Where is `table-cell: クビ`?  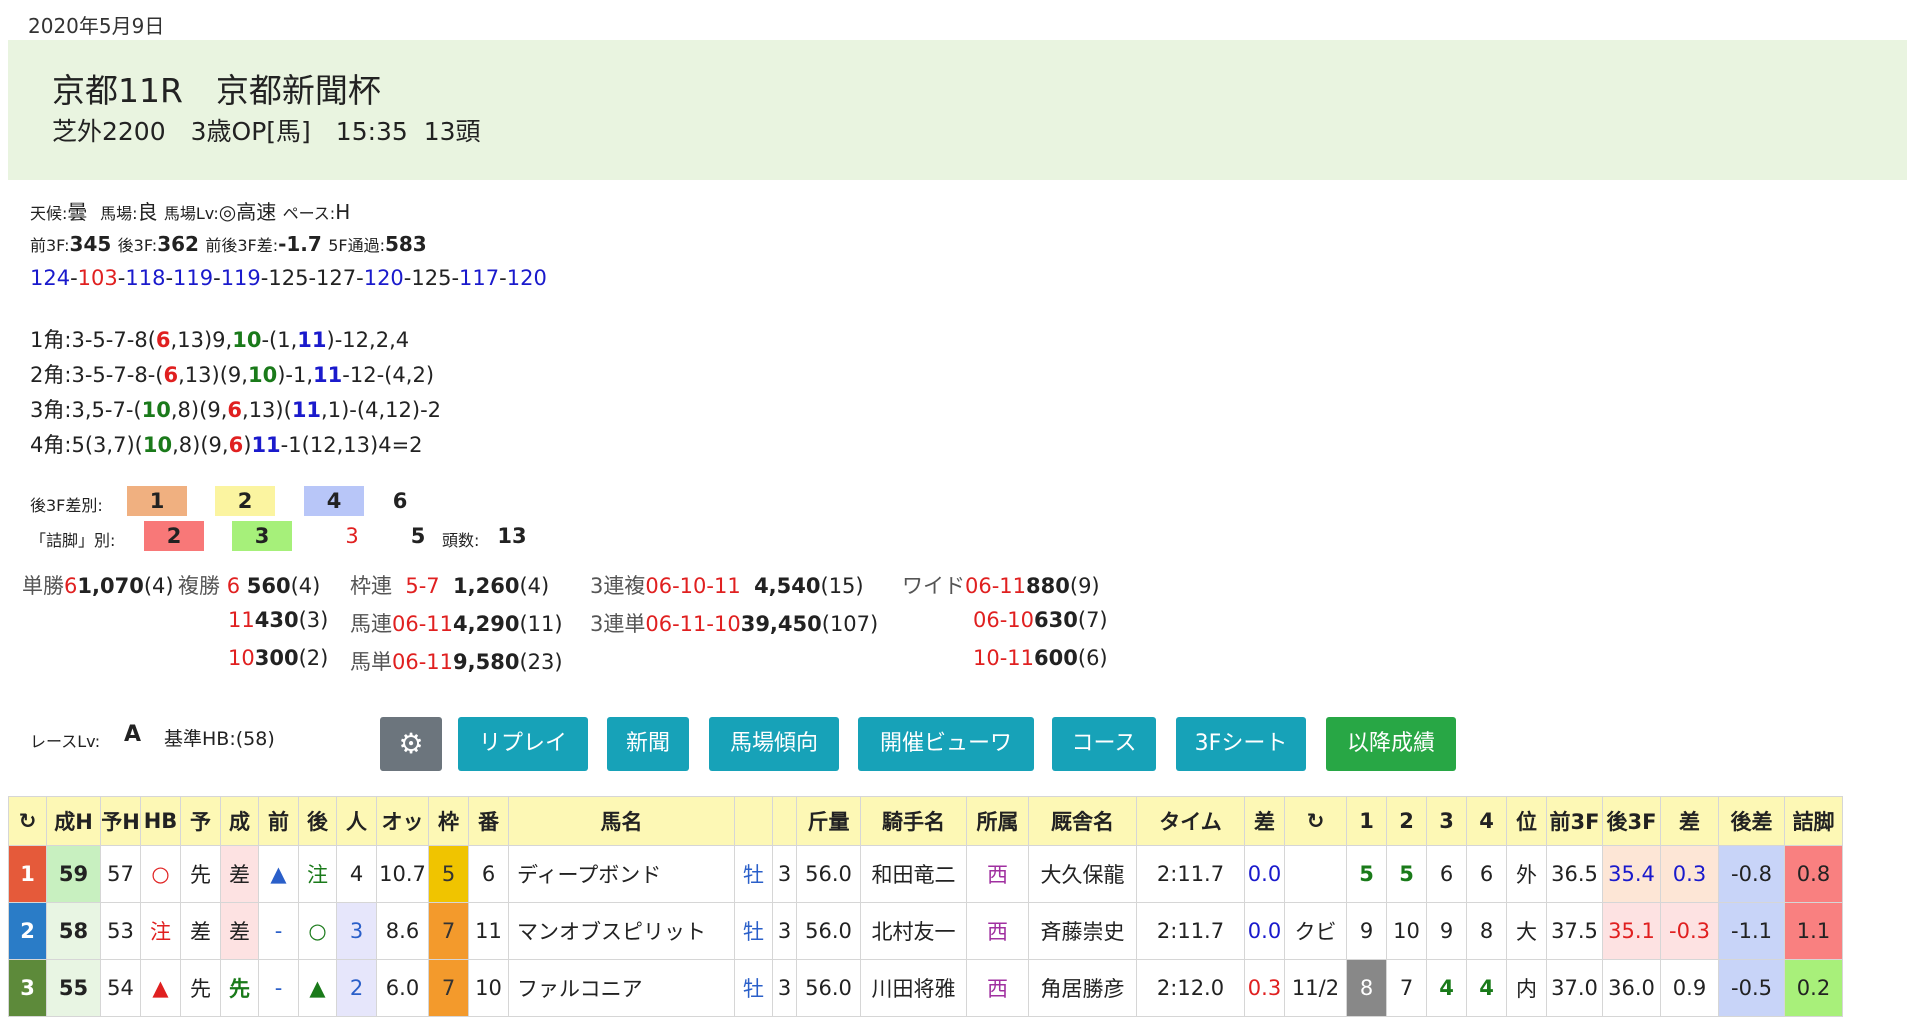
table-cell: クビ is located at coordinates (1315, 931).